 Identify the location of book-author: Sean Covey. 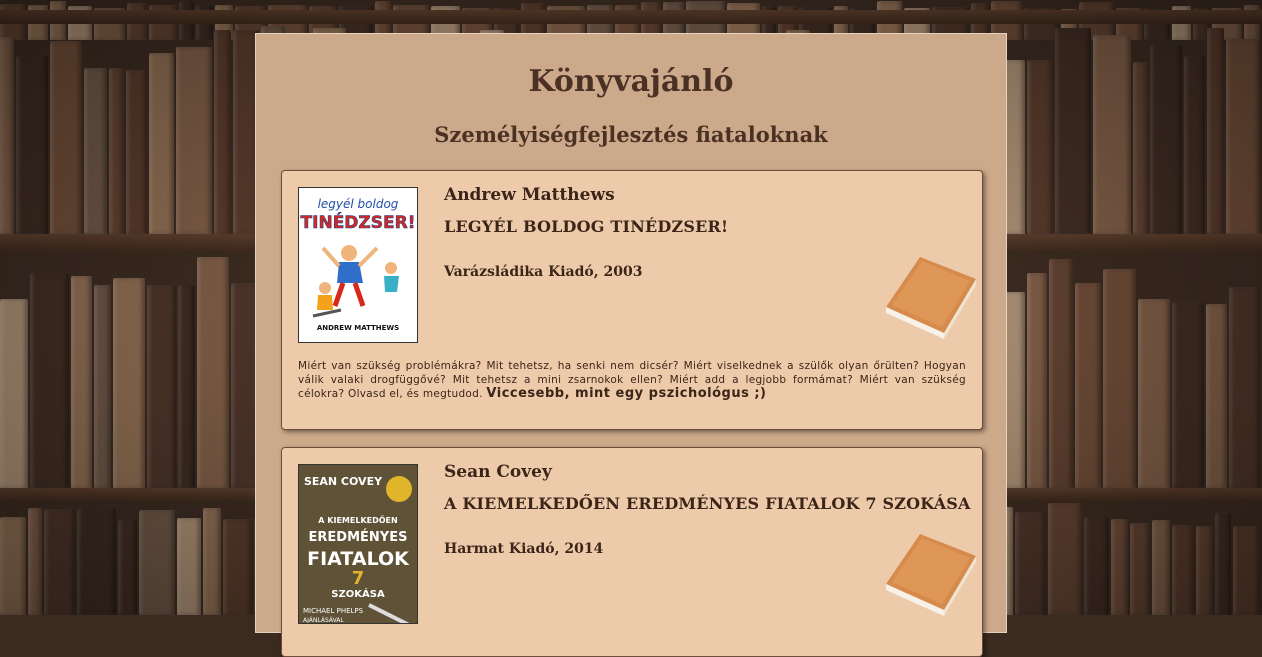
(498, 472).